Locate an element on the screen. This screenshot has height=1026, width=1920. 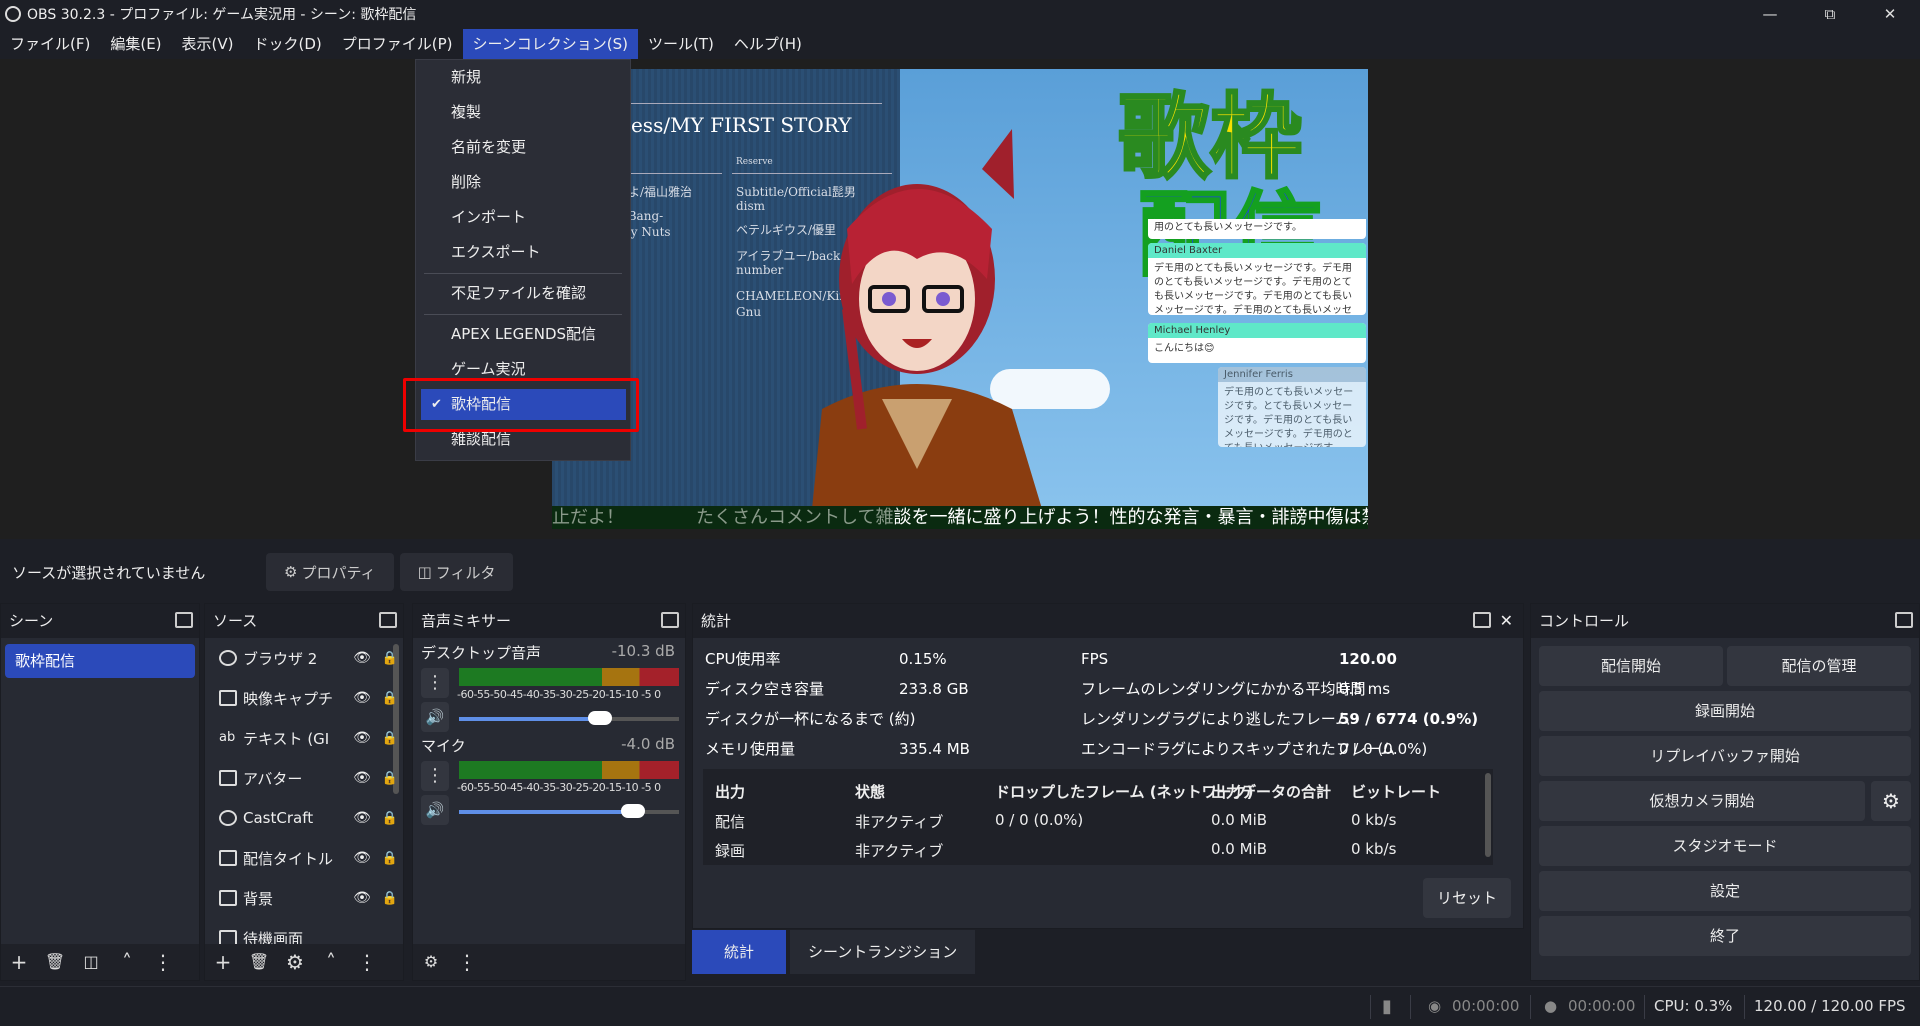
menu-separator is located at coordinates (523, 273).